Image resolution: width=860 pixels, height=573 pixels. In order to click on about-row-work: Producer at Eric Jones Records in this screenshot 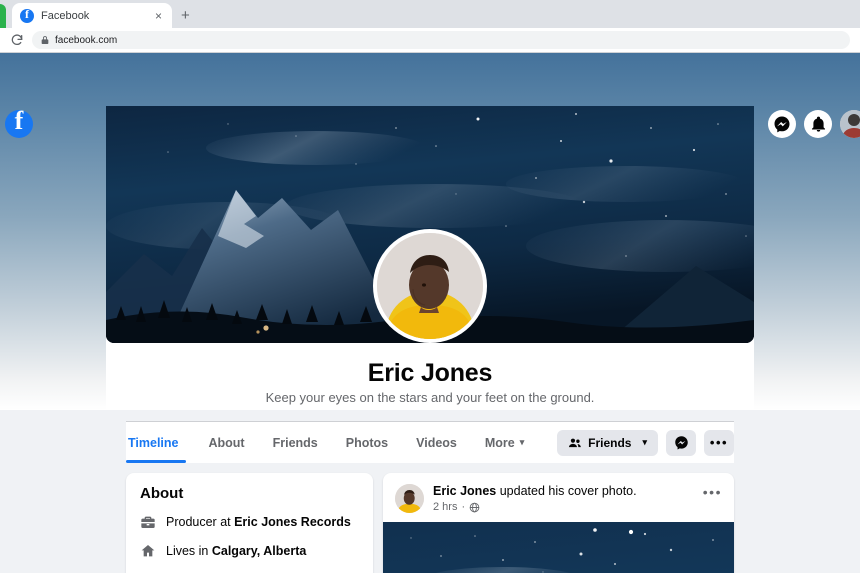, I will do `click(249, 522)`.